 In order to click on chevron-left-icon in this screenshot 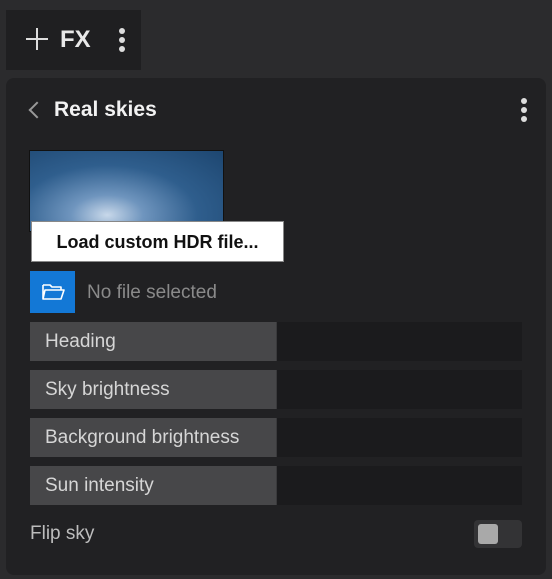, I will do `click(33, 110)`.